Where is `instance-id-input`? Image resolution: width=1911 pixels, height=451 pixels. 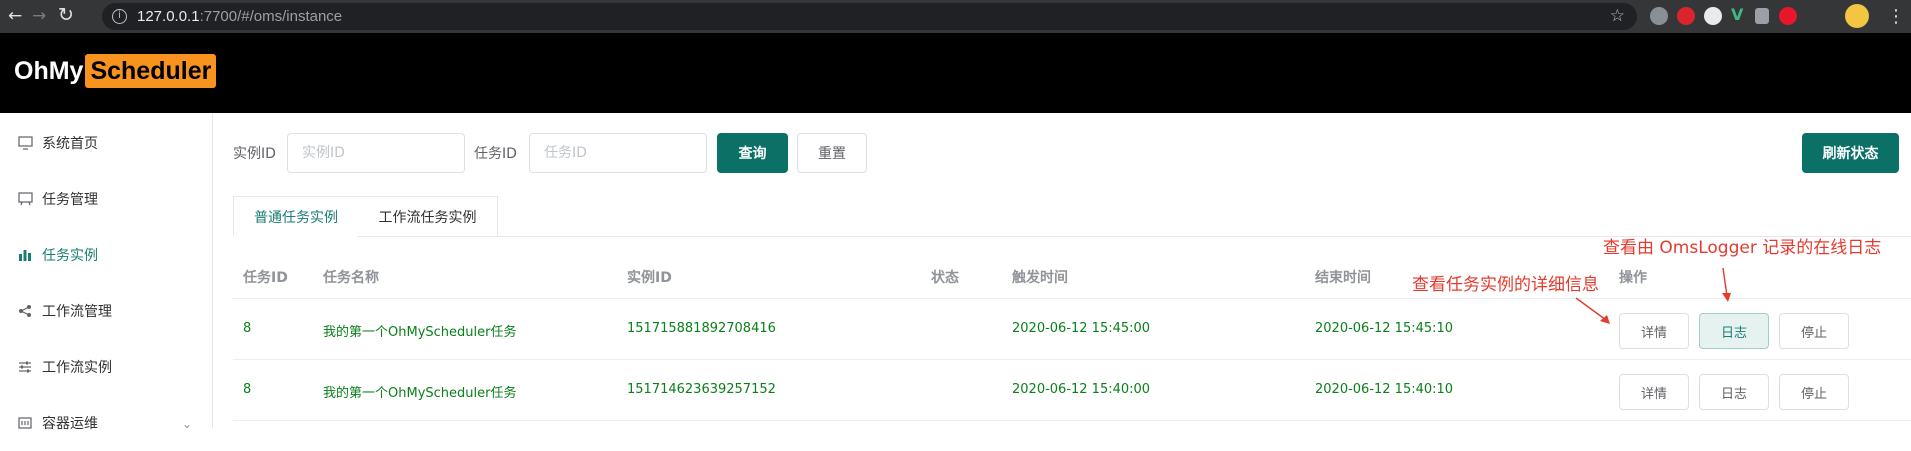 instance-id-input is located at coordinates (376, 153).